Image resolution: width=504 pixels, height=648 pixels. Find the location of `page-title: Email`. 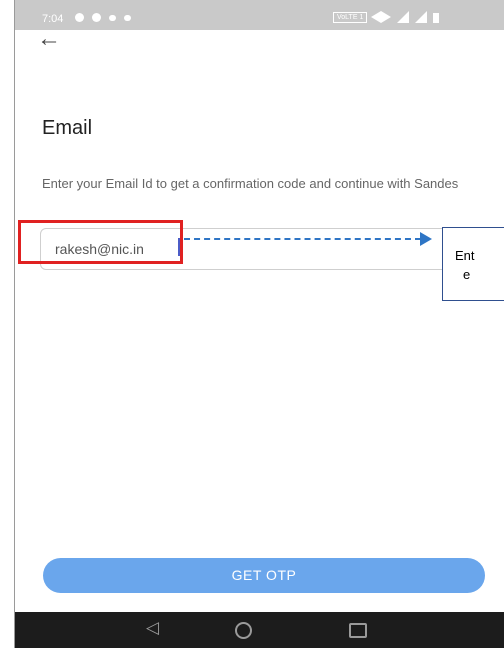

page-title: Email is located at coordinates (67, 128).